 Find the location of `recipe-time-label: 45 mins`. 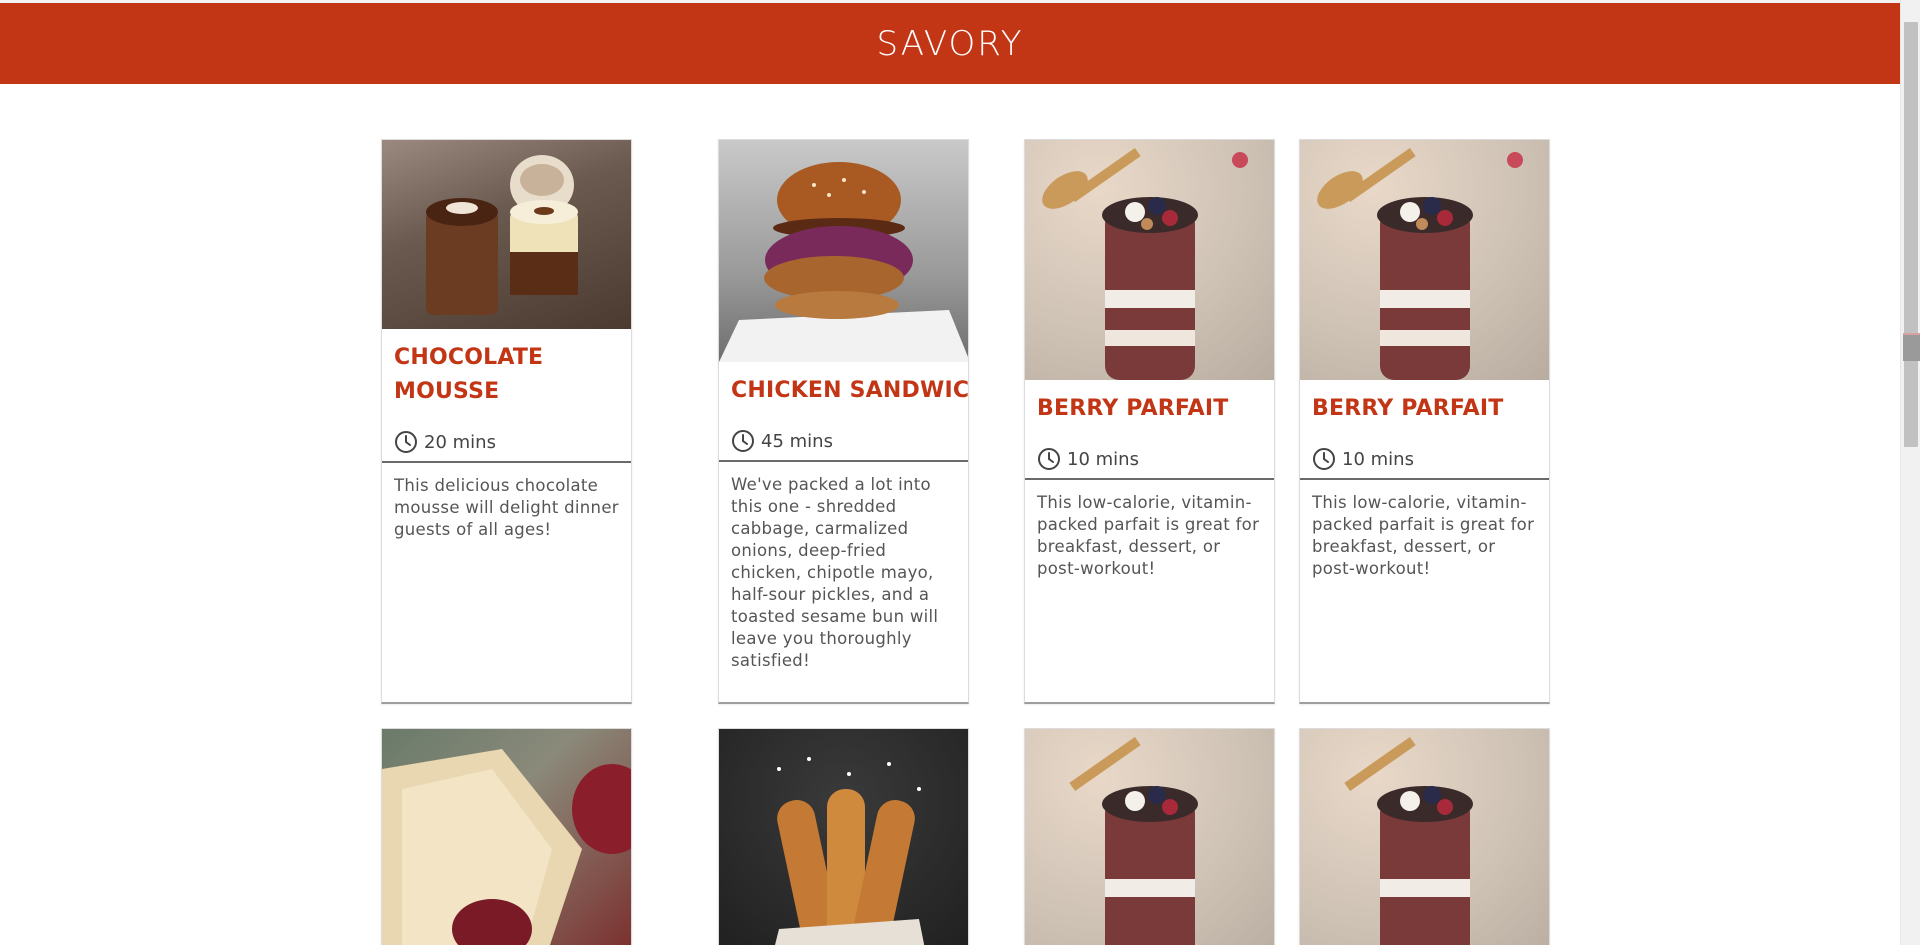

recipe-time-label: 45 mins is located at coordinates (797, 441).